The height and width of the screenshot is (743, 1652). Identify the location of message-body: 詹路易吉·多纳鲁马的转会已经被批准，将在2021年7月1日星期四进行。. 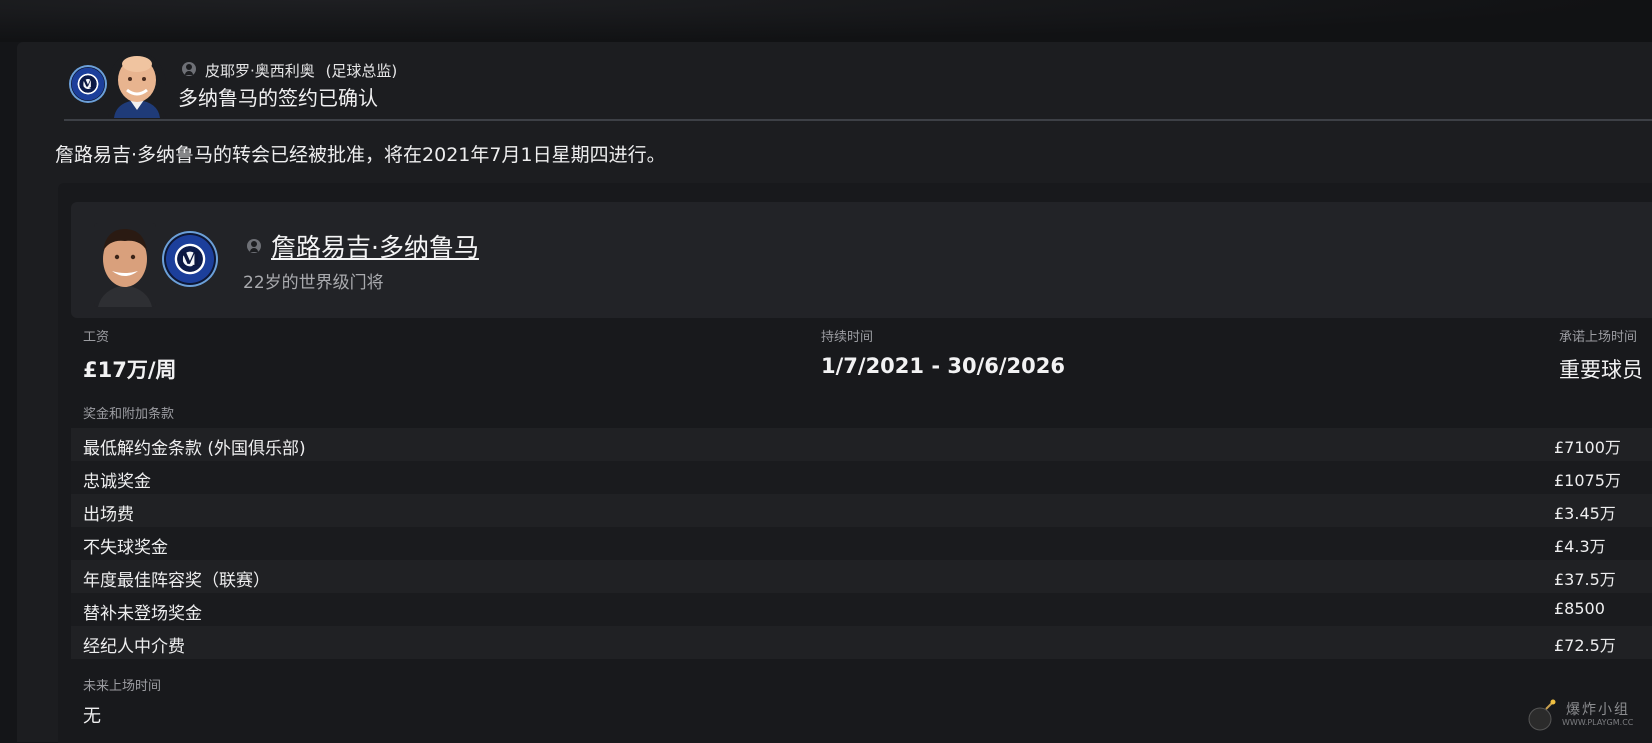
(360, 155).